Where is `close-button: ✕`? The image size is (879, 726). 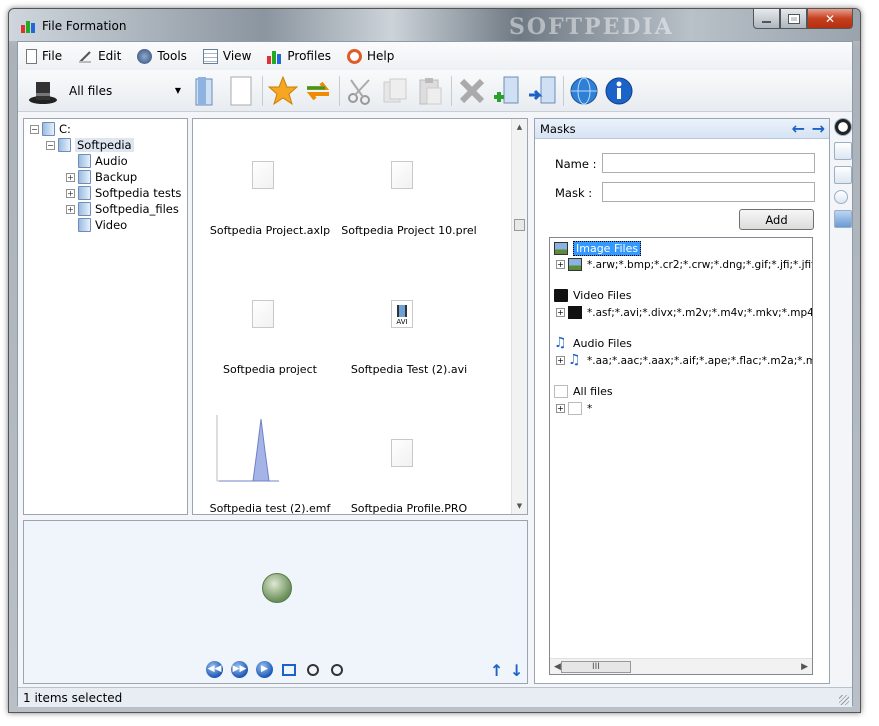
close-button: ✕ is located at coordinates (830, 19).